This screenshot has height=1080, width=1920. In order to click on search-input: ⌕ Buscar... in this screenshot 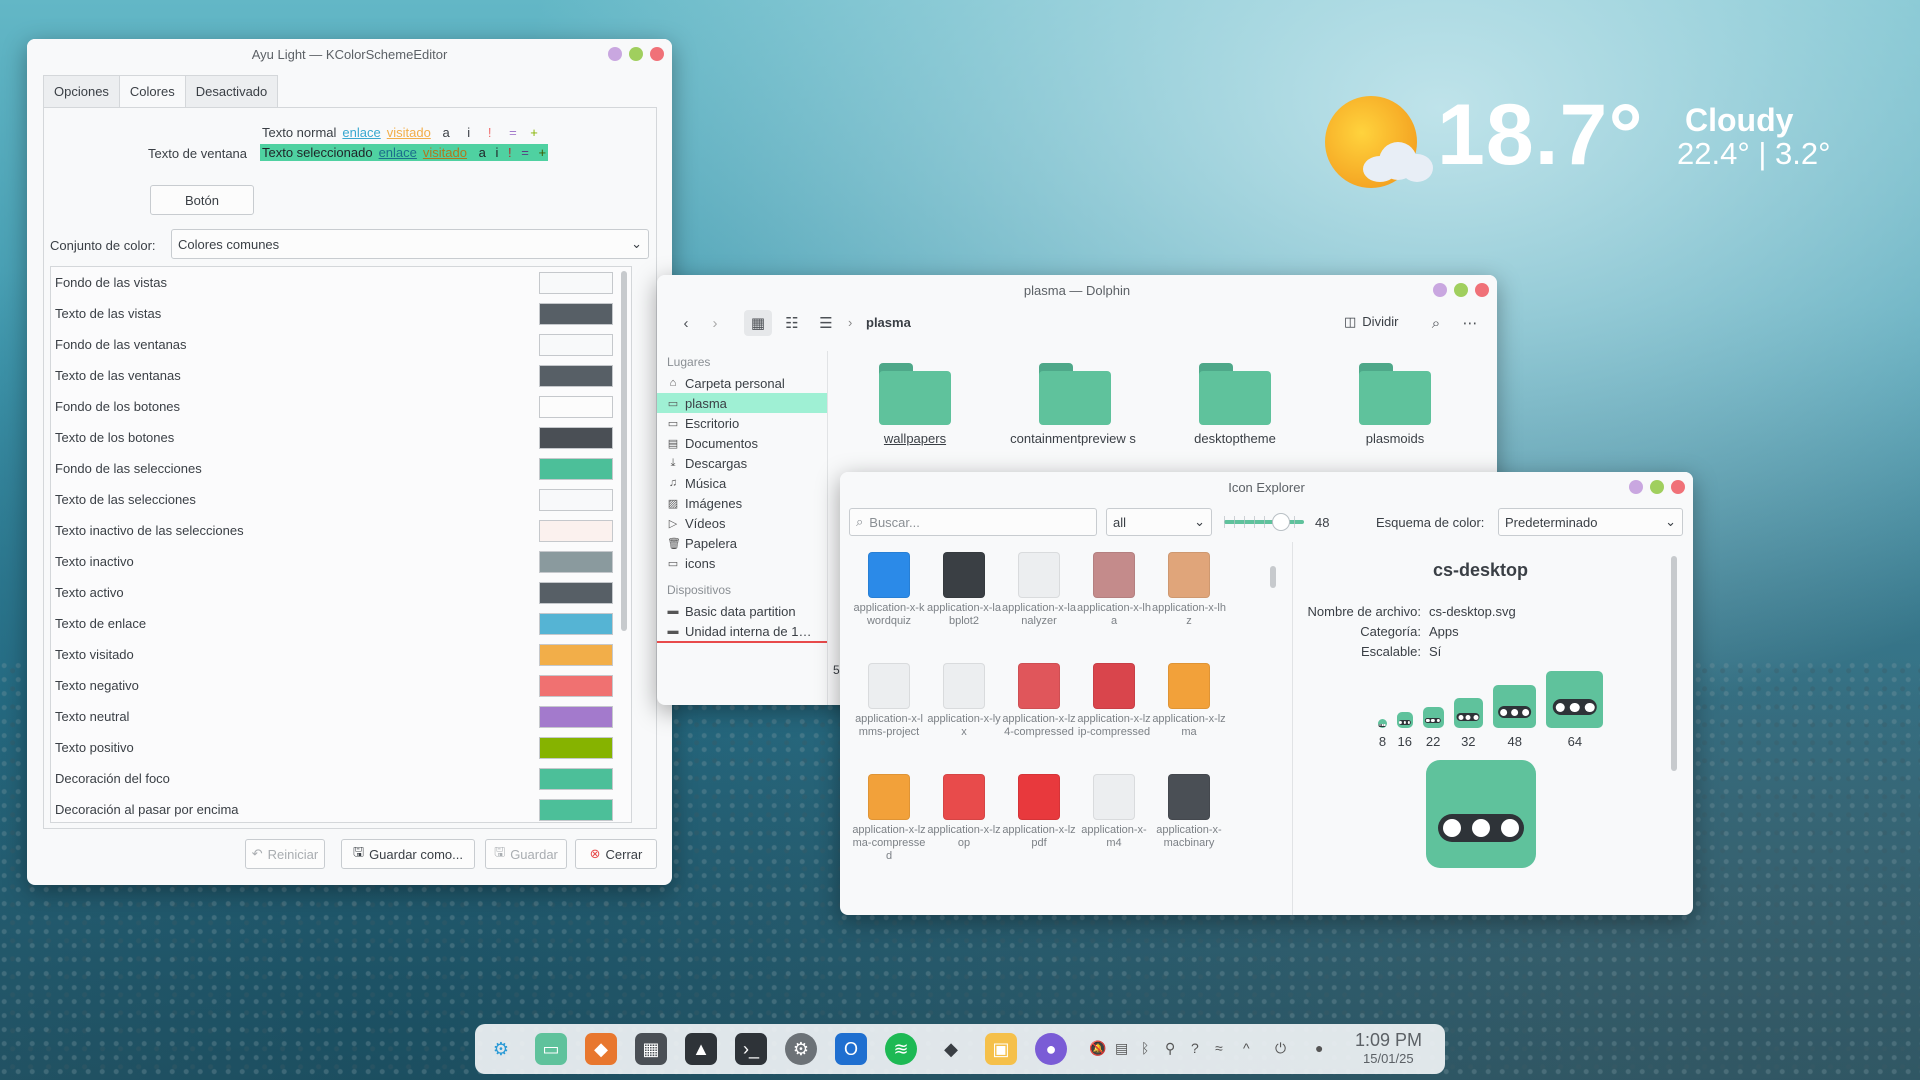, I will do `click(973, 522)`.